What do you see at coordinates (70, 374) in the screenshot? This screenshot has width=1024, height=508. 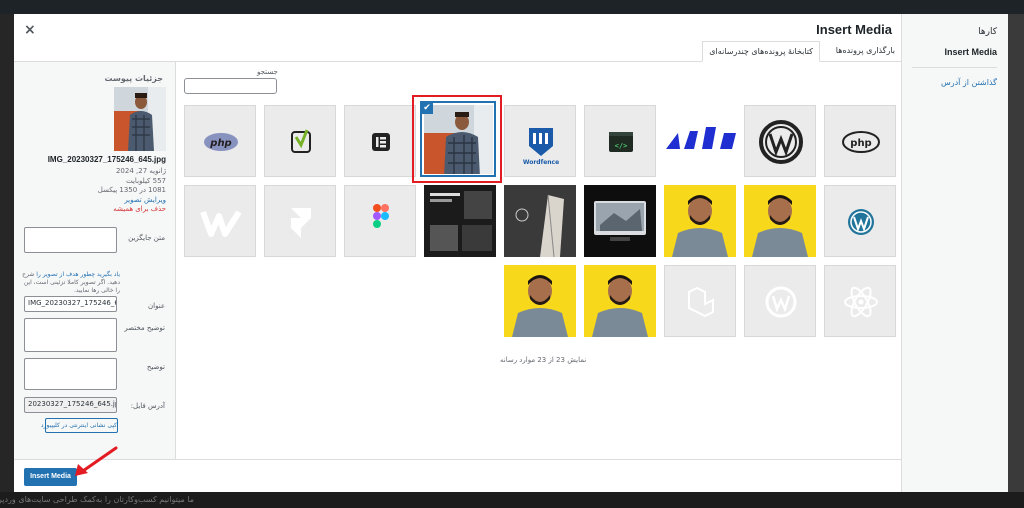 I see `description-field` at bounding box center [70, 374].